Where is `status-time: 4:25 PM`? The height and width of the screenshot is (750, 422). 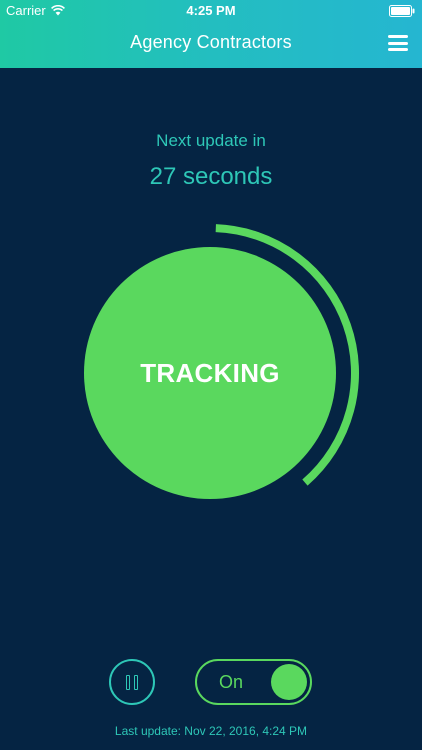
status-time: 4:25 PM is located at coordinates (211, 10).